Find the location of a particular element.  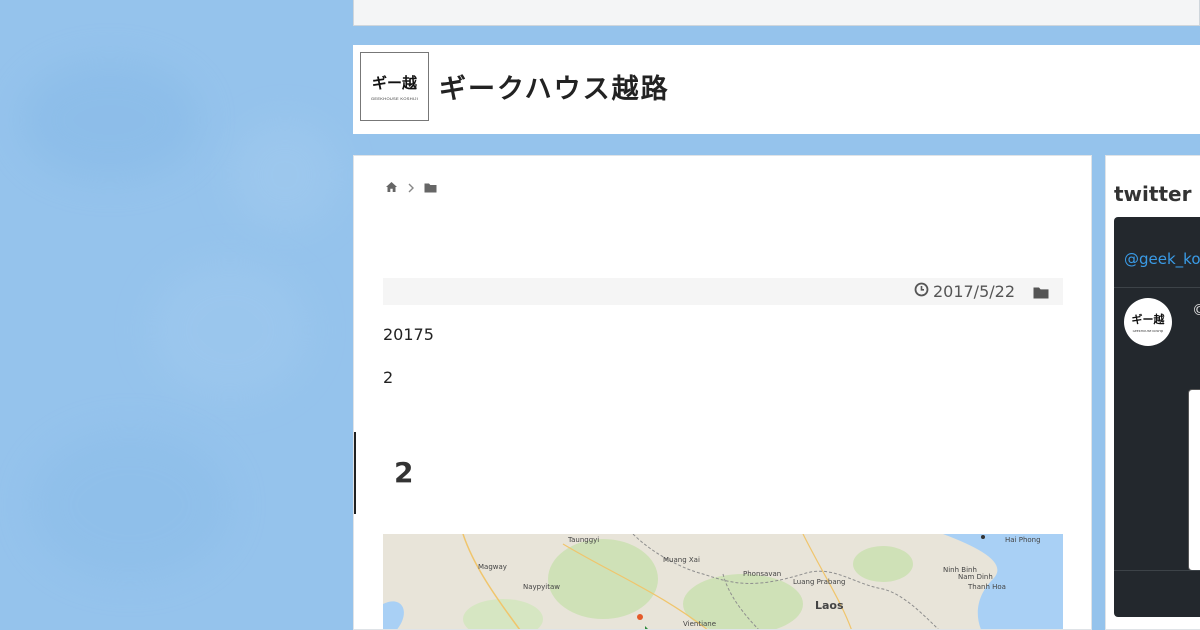

tweet-text: © is located at coordinates (1196, 310).